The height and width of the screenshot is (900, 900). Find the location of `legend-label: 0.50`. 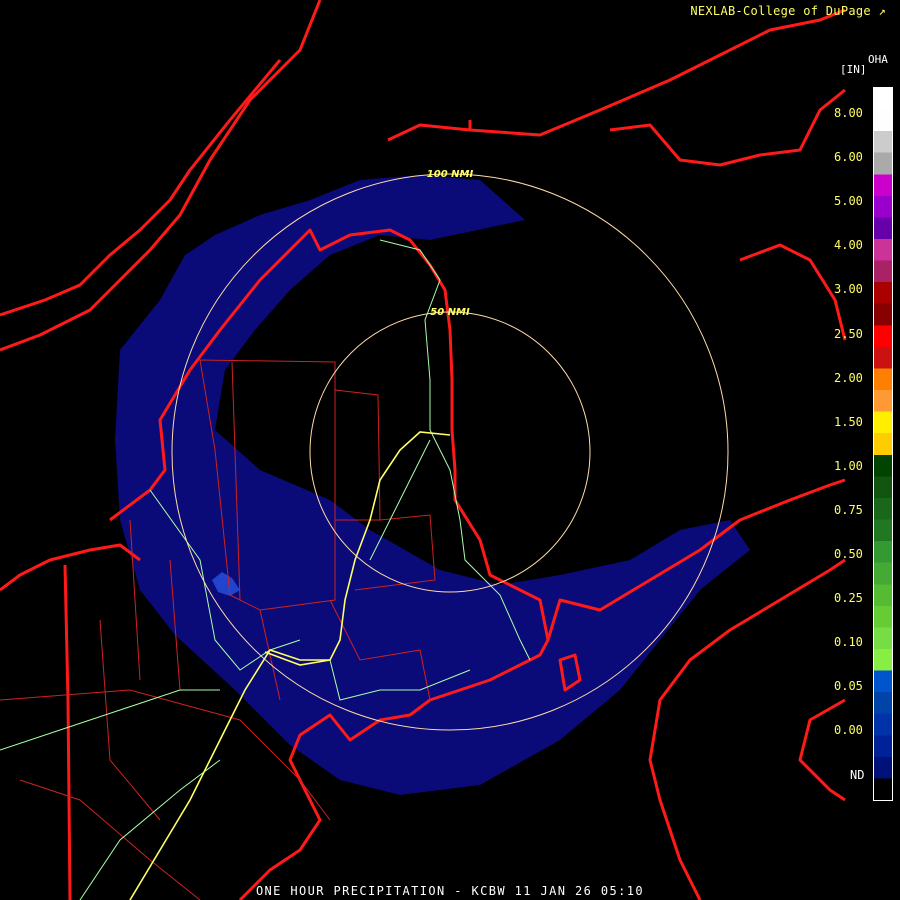

legend-label: 0.50 is located at coordinates (848, 554).